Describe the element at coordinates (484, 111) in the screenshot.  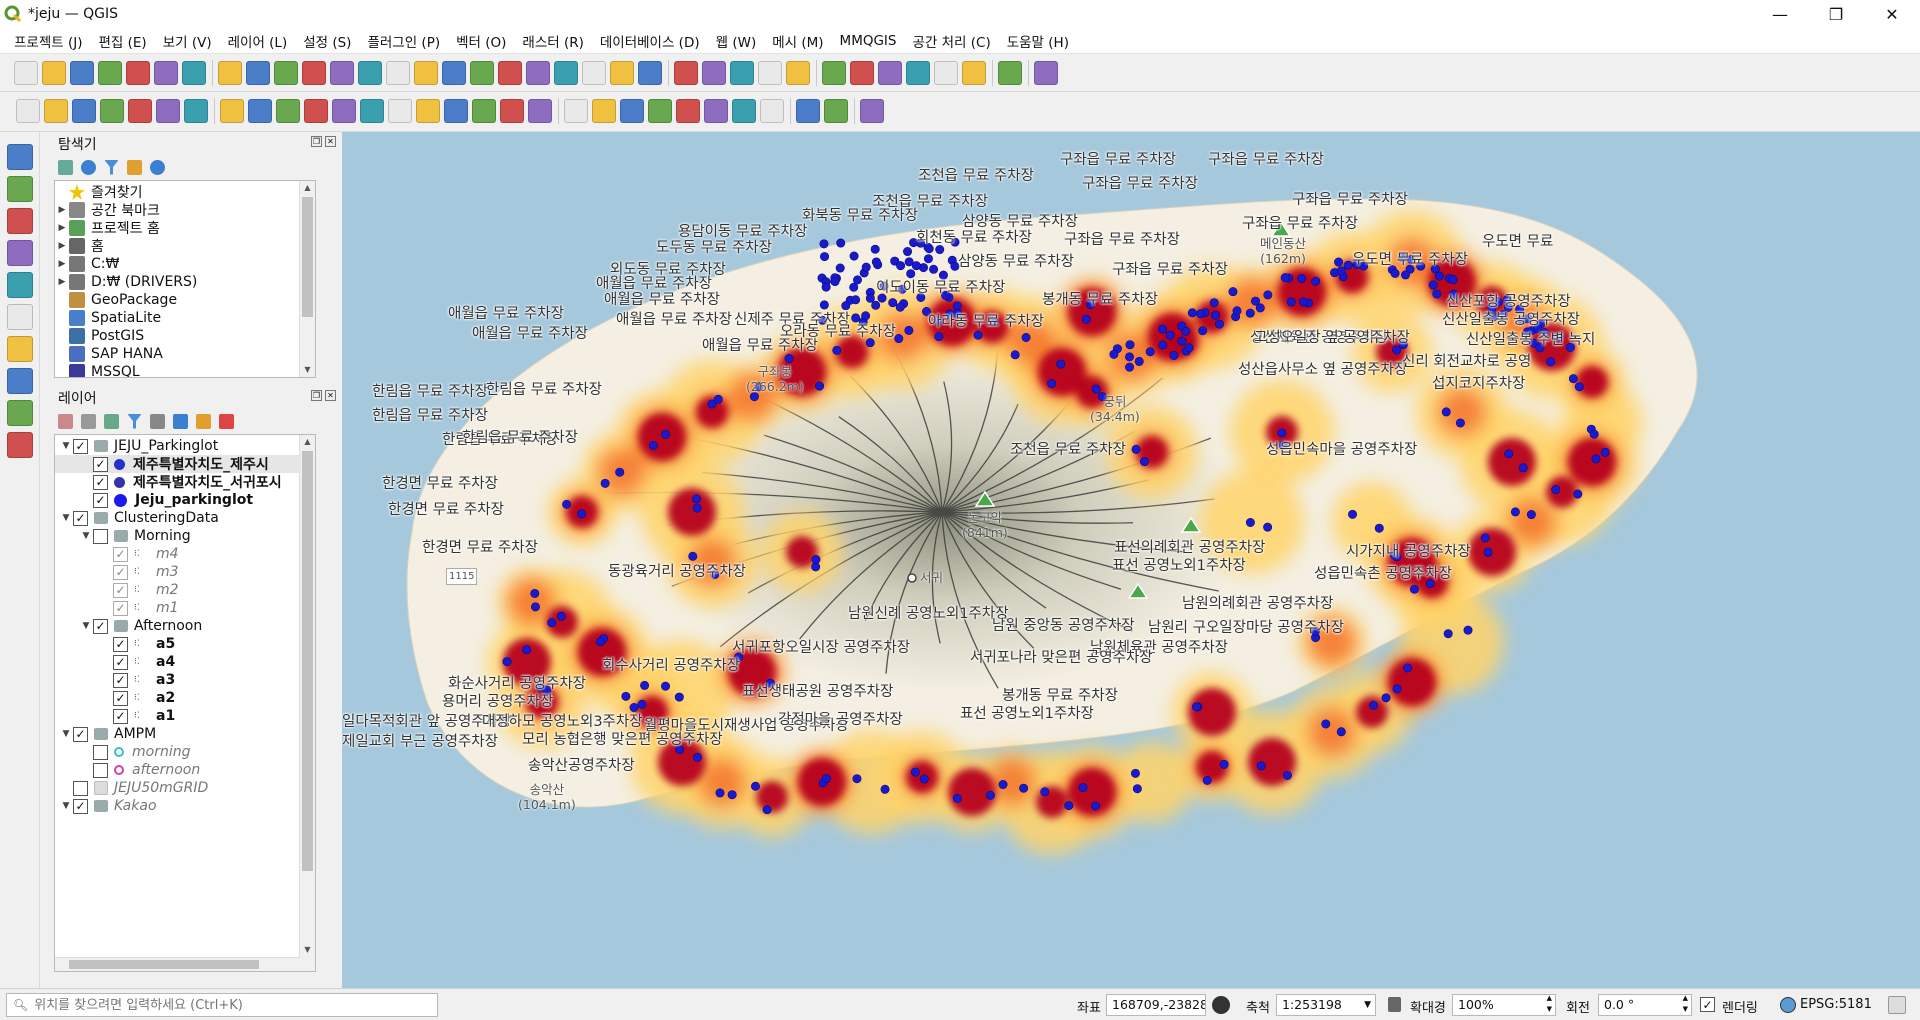
I see `paste-icon` at that location.